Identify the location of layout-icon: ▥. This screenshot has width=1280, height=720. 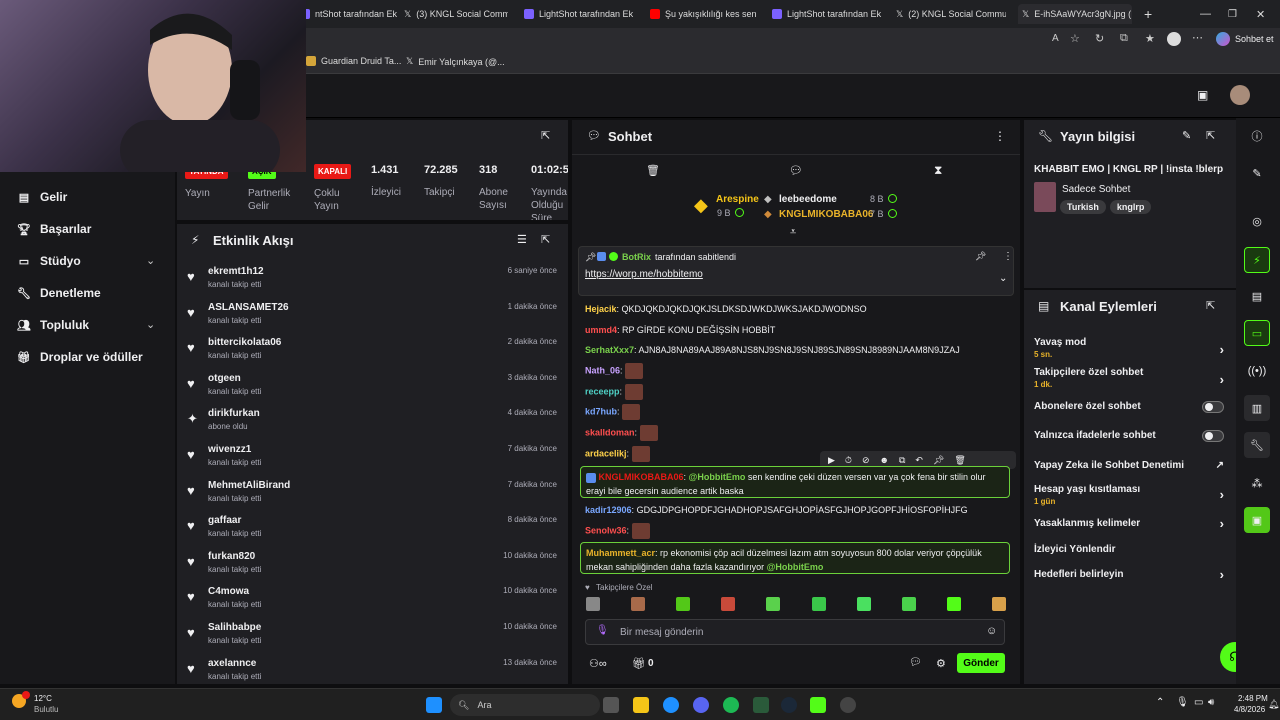
(1257, 408).